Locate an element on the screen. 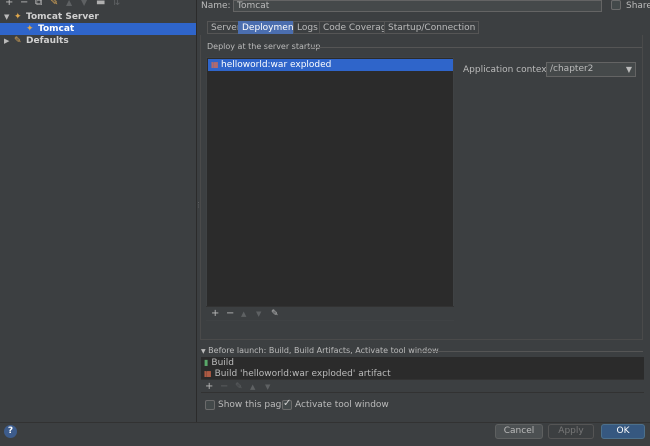  tab-startup-connection: Startup/Connection is located at coordinates (432, 27).